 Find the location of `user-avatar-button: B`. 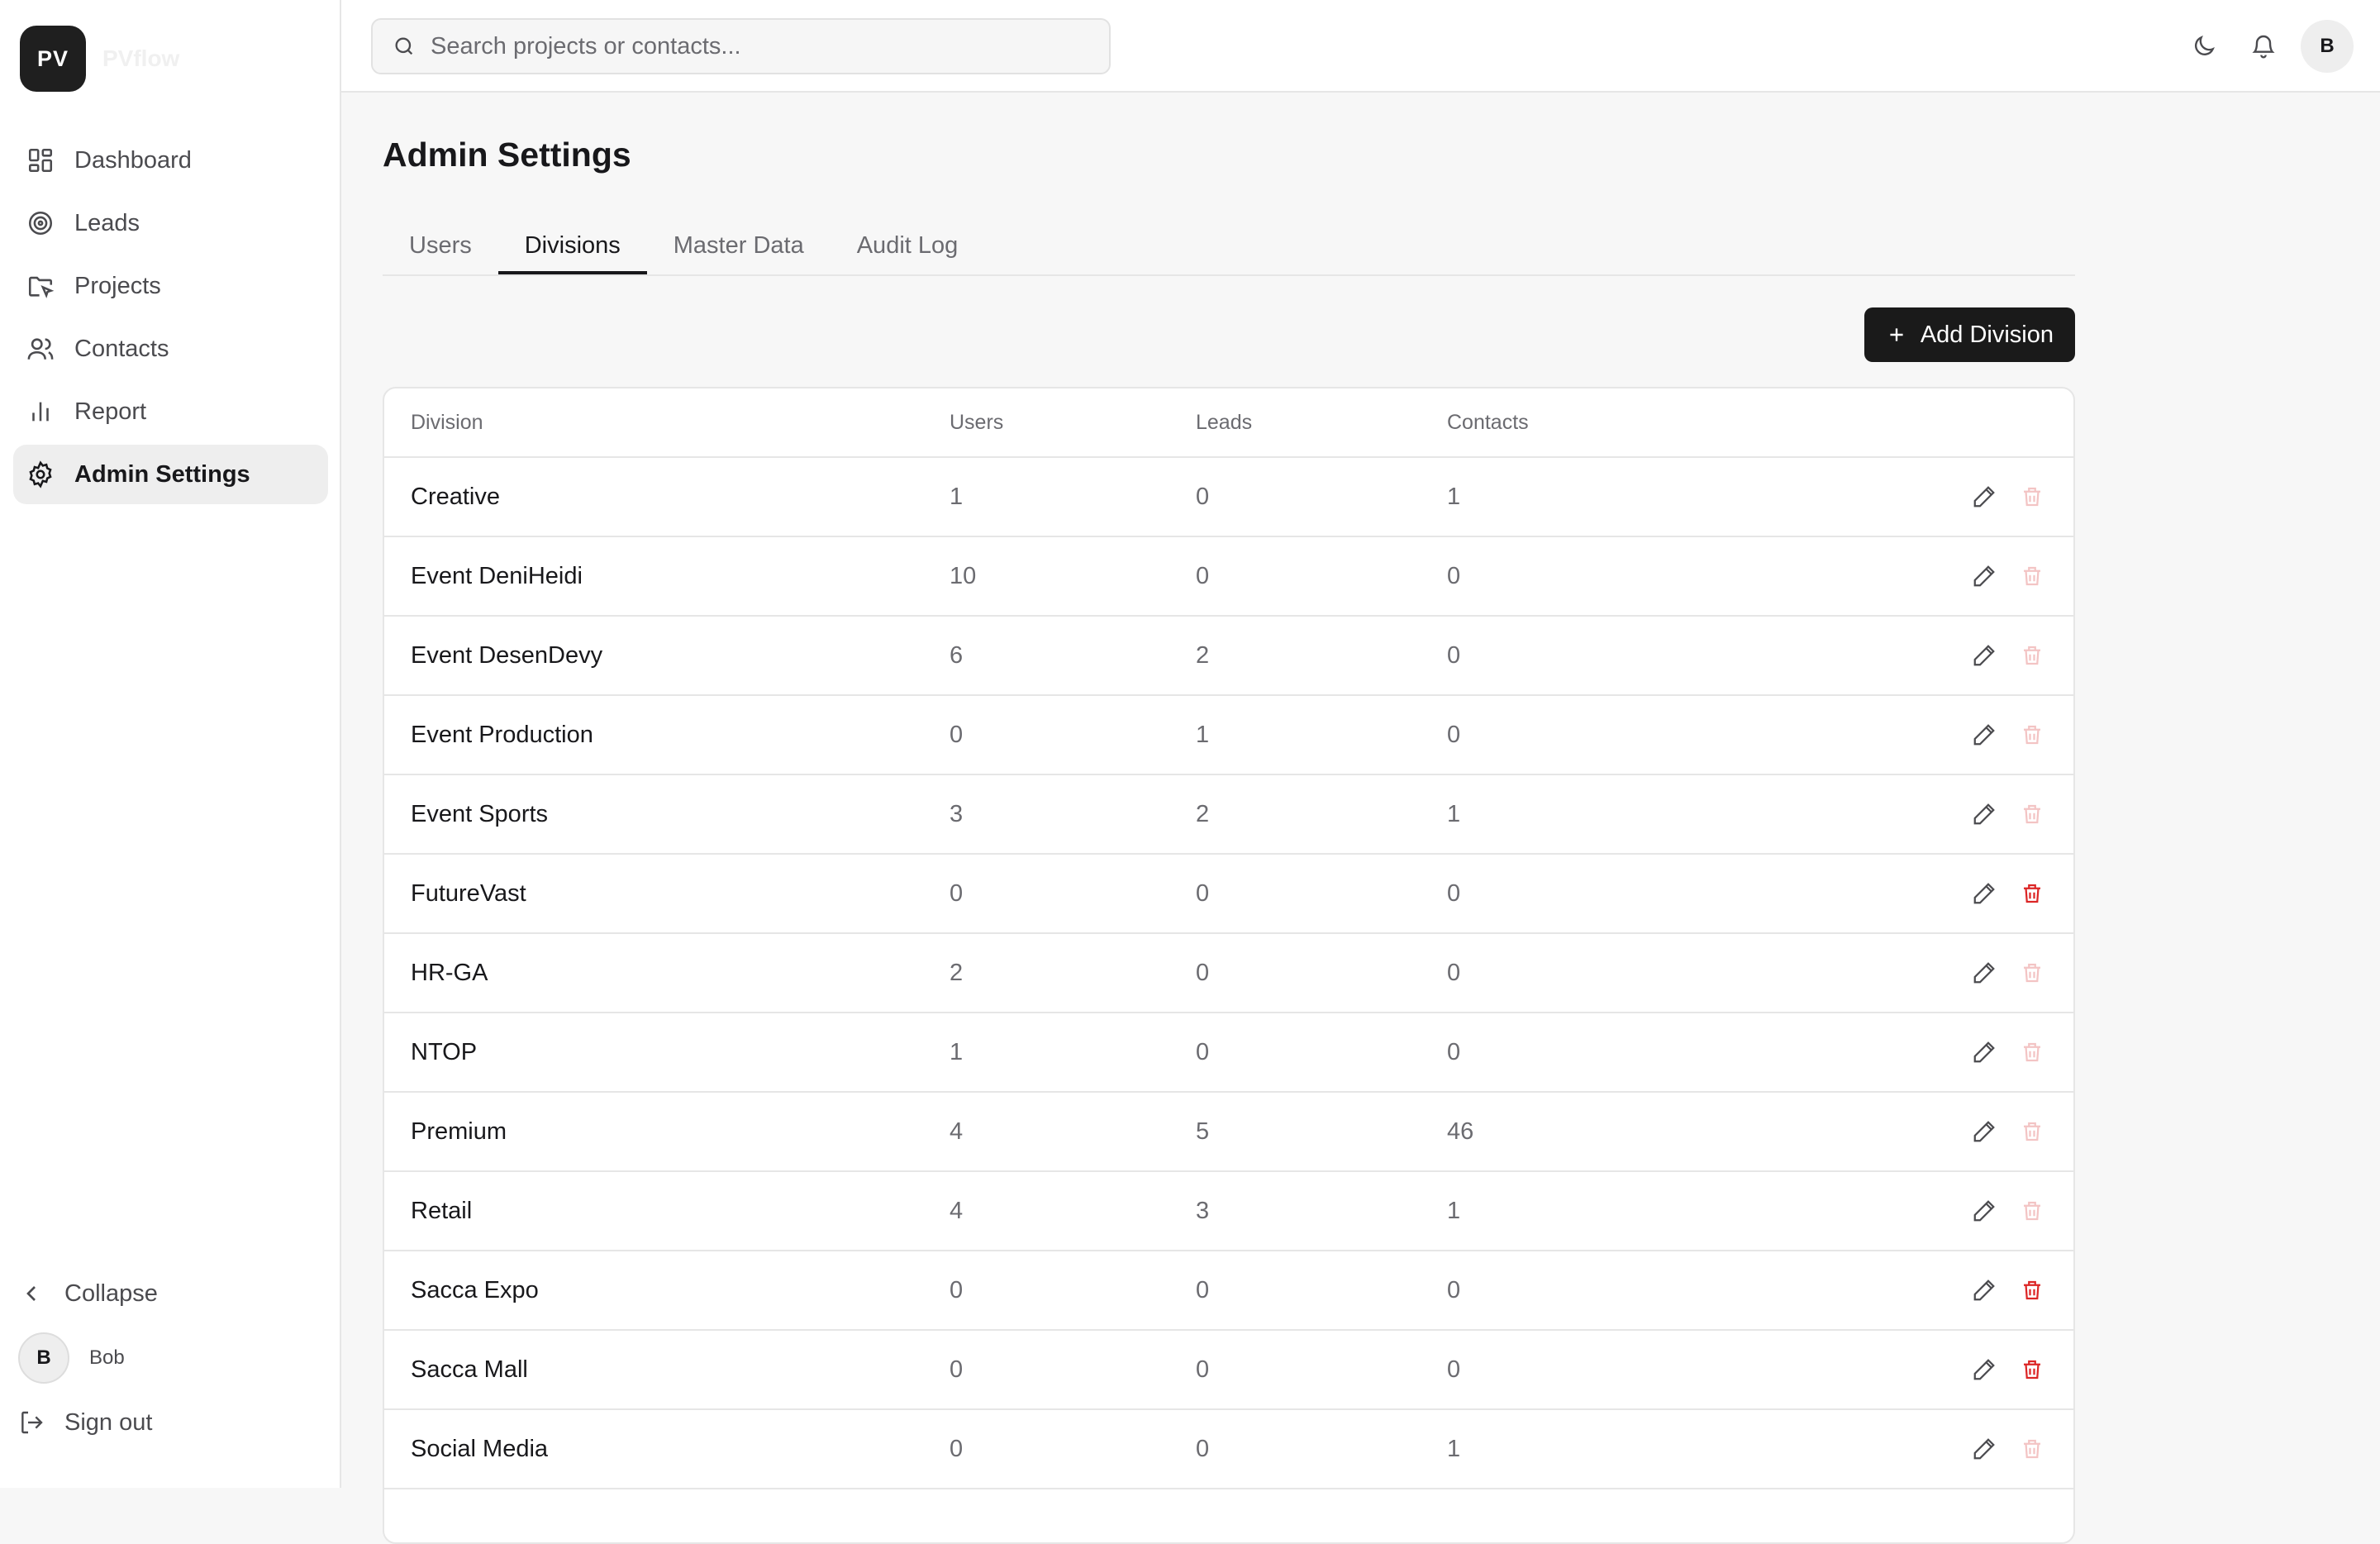

user-avatar-button: B is located at coordinates (2327, 46).